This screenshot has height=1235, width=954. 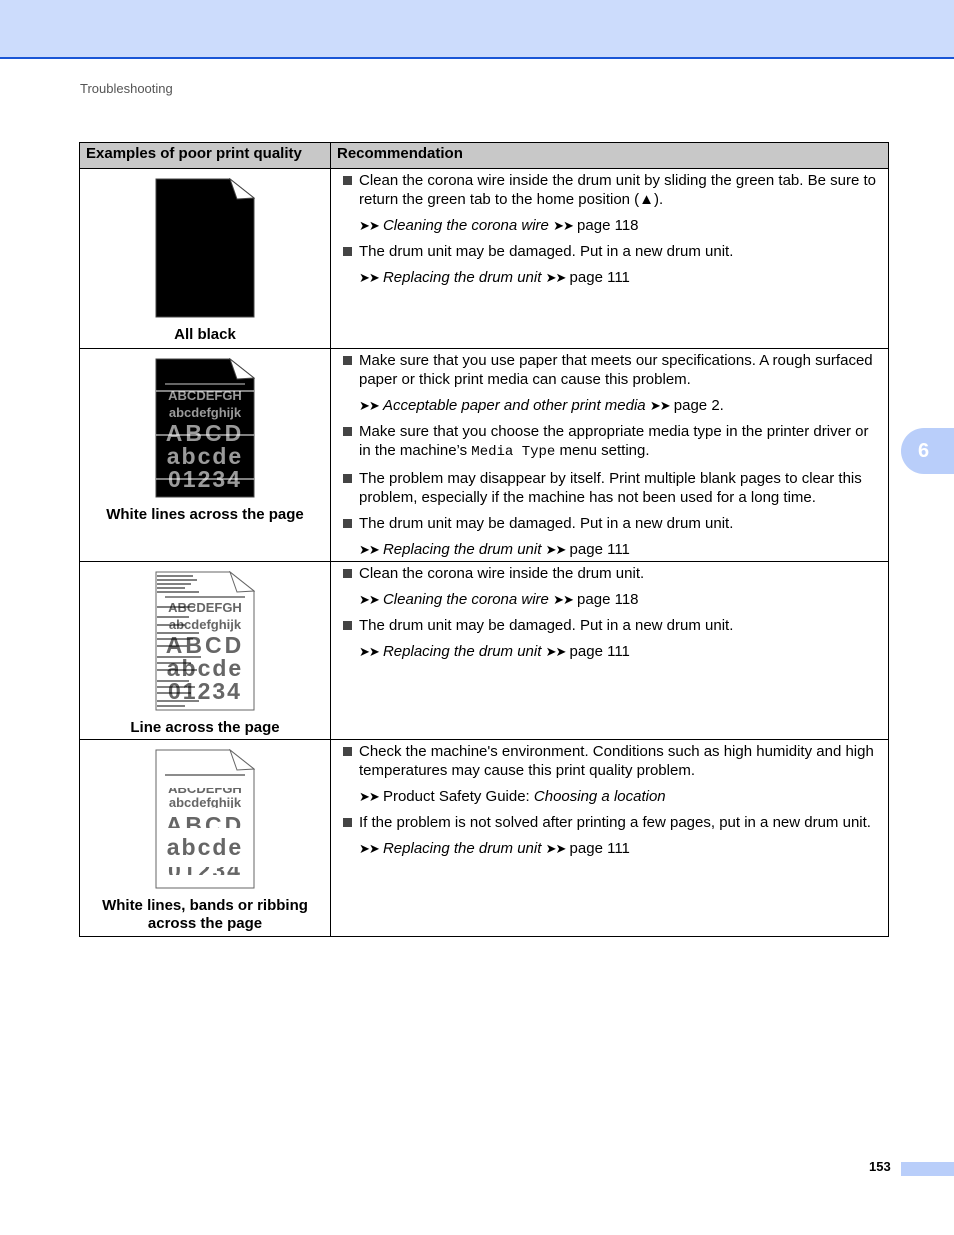 I want to click on example-caption: White lines across the page, so click(x=205, y=514).